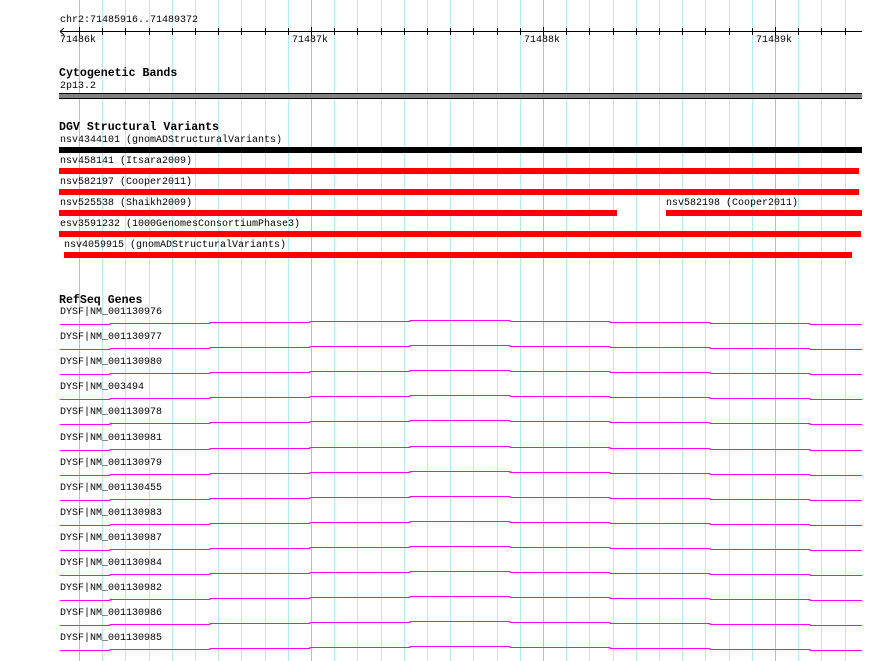  Describe the element at coordinates (111, 463) in the screenshot. I see `gene-label: DYSF|NM_001130979` at that location.